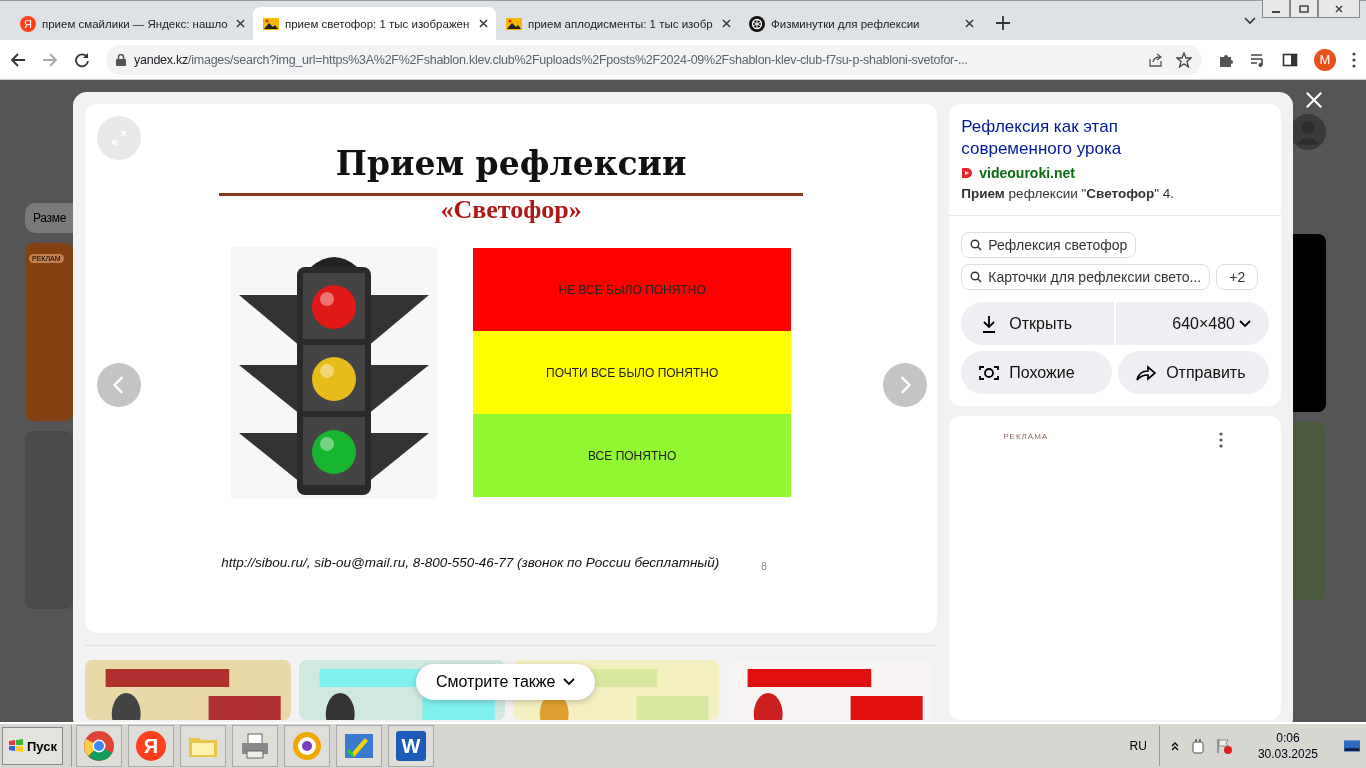 The width and height of the screenshot is (1366, 768). Describe the element at coordinates (1237, 277) in the screenshot. I see `more-tags-button: +2` at that location.